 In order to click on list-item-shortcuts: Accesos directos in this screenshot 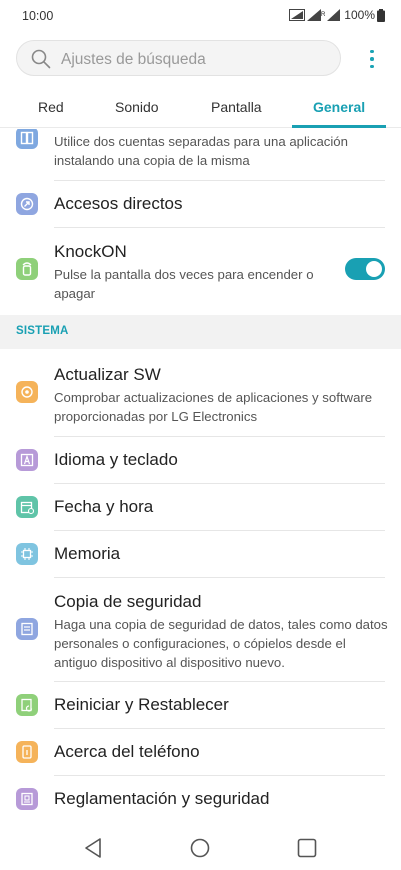, I will do `click(200, 204)`.